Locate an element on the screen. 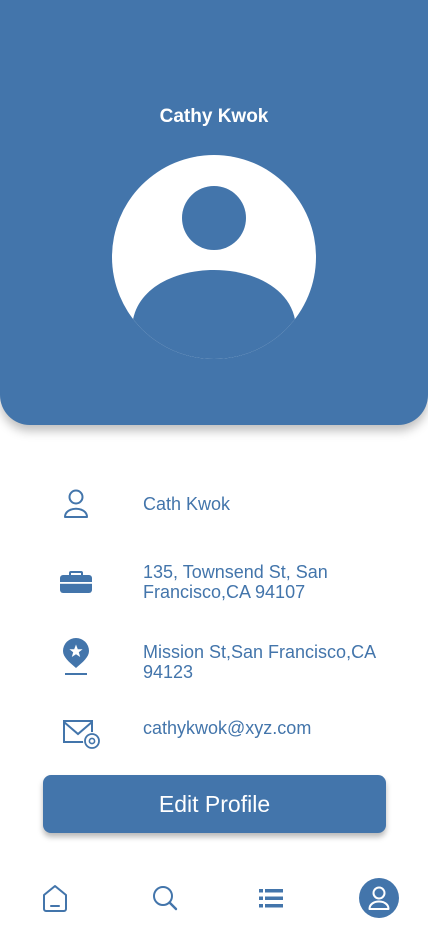  nav-list is located at coordinates (271, 898).